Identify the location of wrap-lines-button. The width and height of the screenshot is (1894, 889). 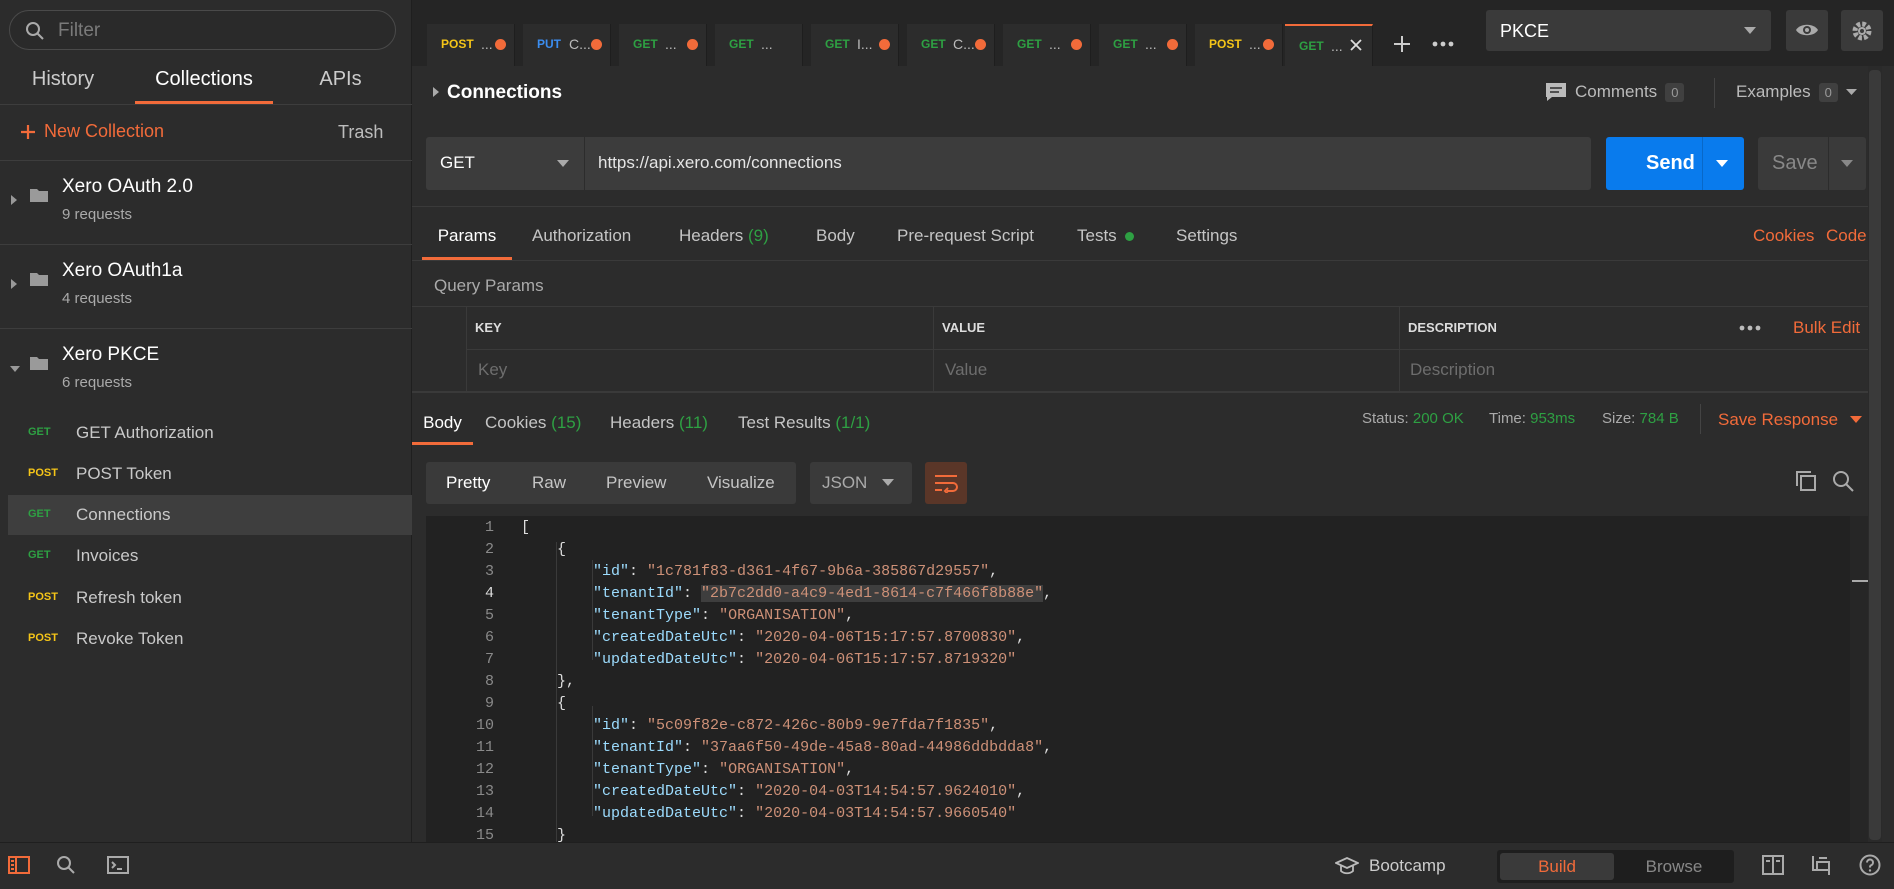
(946, 483).